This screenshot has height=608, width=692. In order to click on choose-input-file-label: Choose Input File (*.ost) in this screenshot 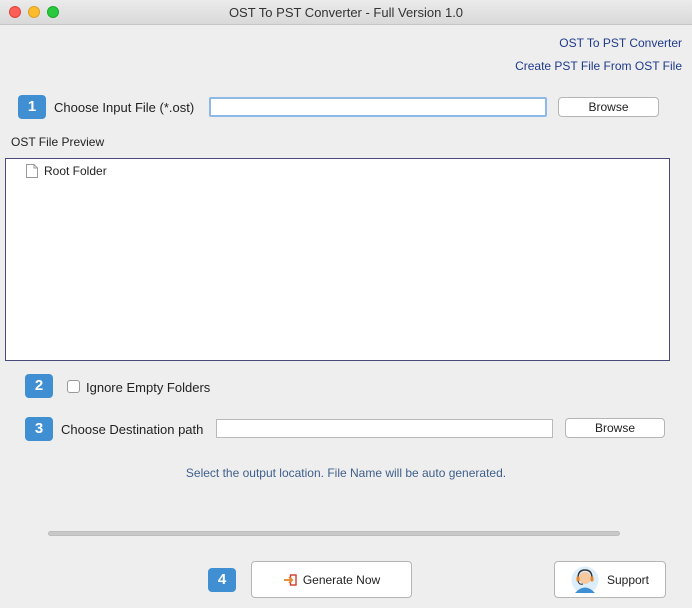, I will do `click(124, 107)`.